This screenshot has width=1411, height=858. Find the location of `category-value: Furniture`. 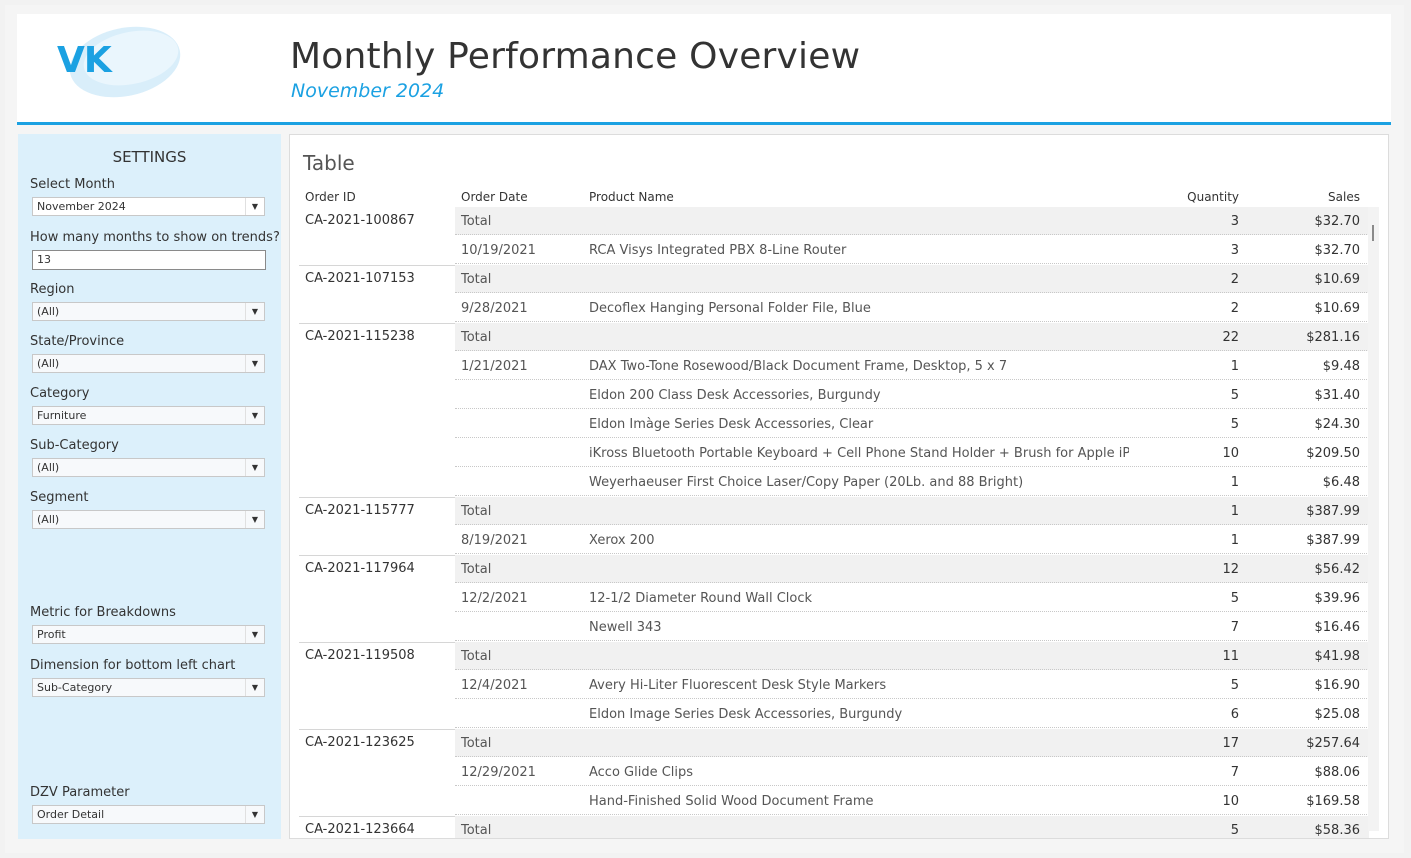

category-value: Furniture is located at coordinates (62, 415).